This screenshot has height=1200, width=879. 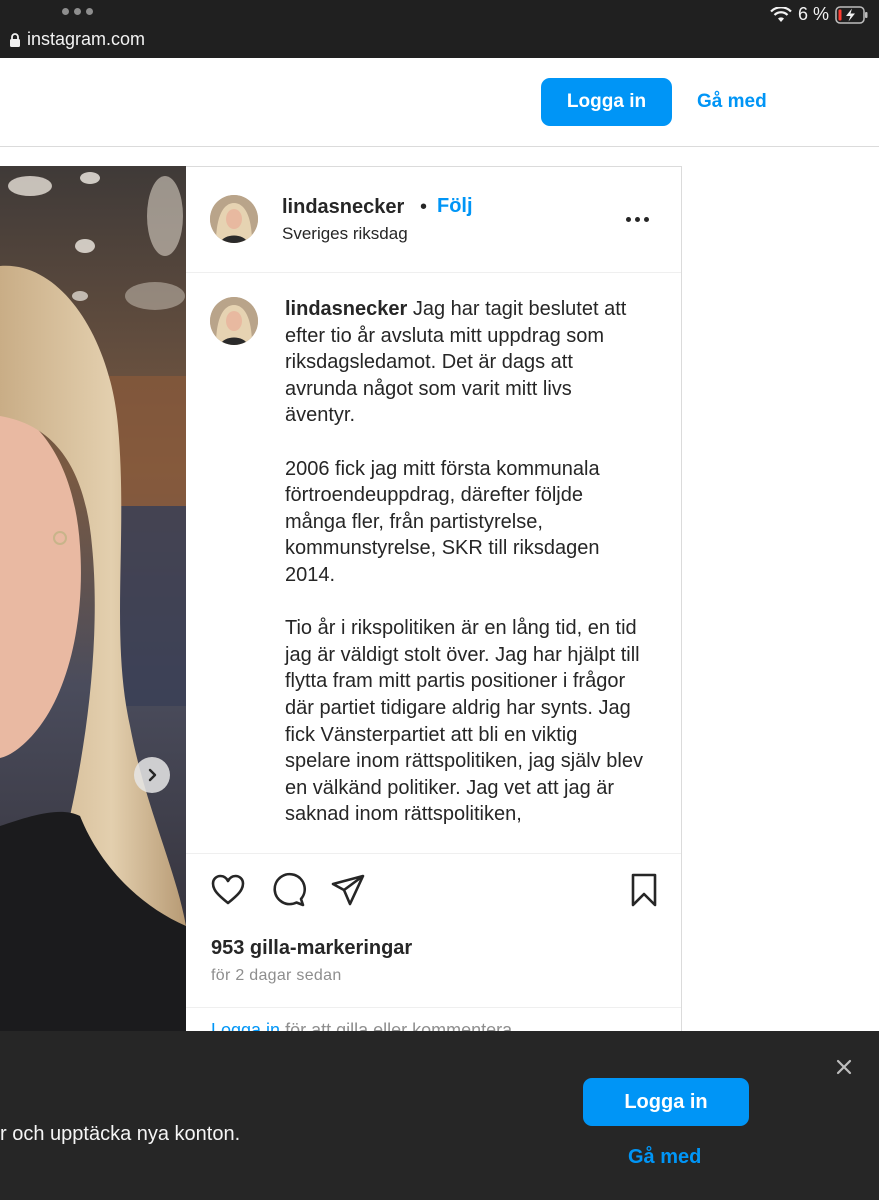 I want to click on avatar, so click(x=234, y=219).